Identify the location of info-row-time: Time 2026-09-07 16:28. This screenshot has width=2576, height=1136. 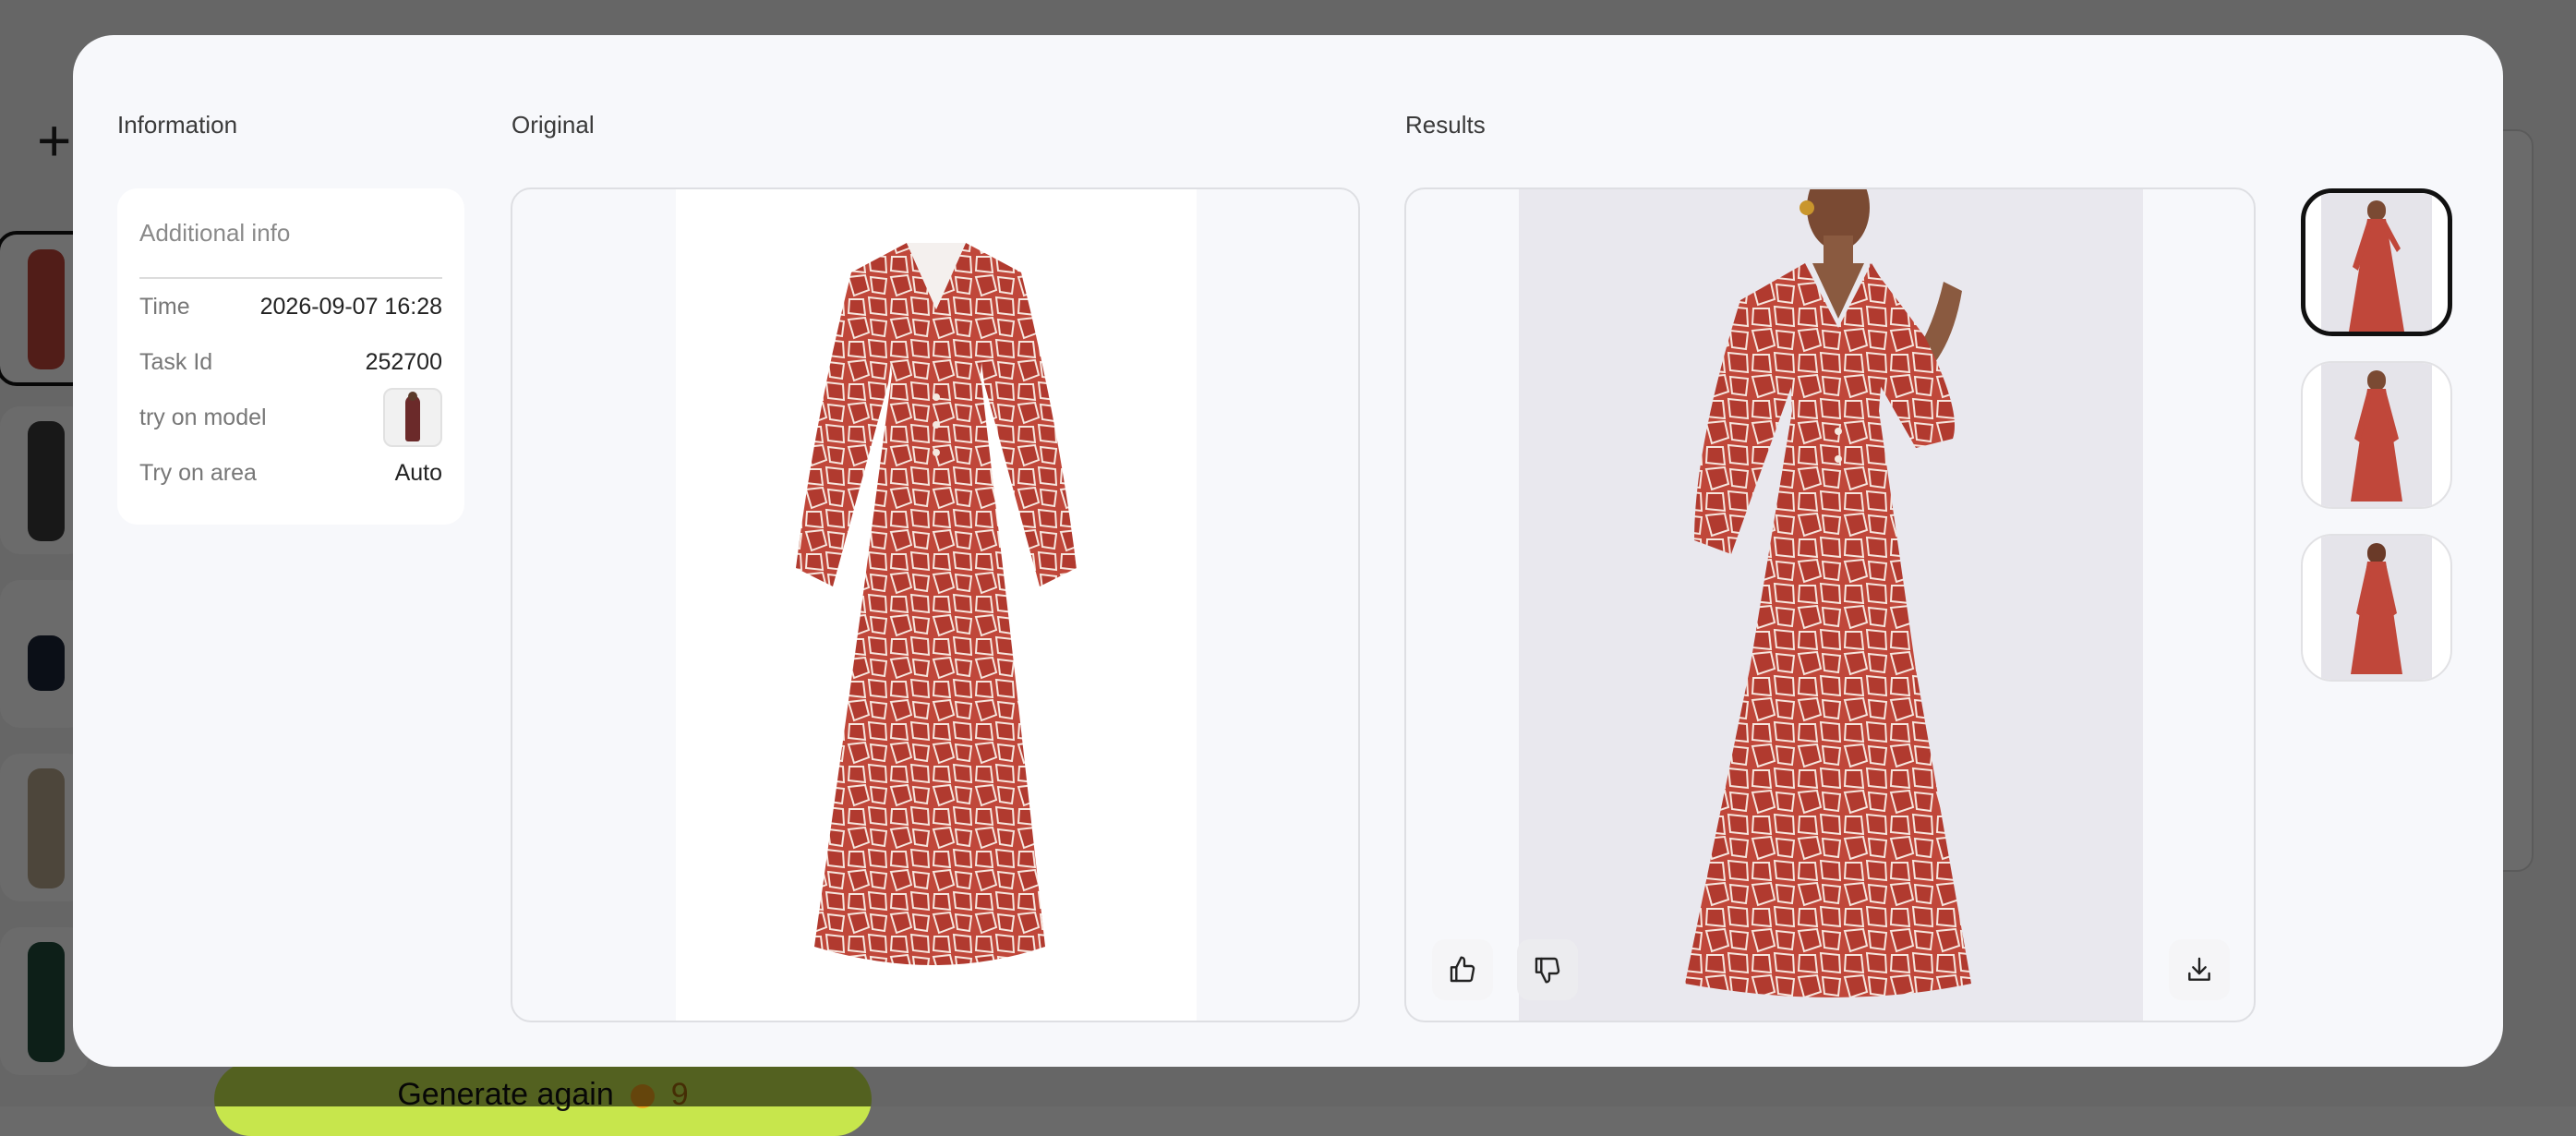
(290, 307).